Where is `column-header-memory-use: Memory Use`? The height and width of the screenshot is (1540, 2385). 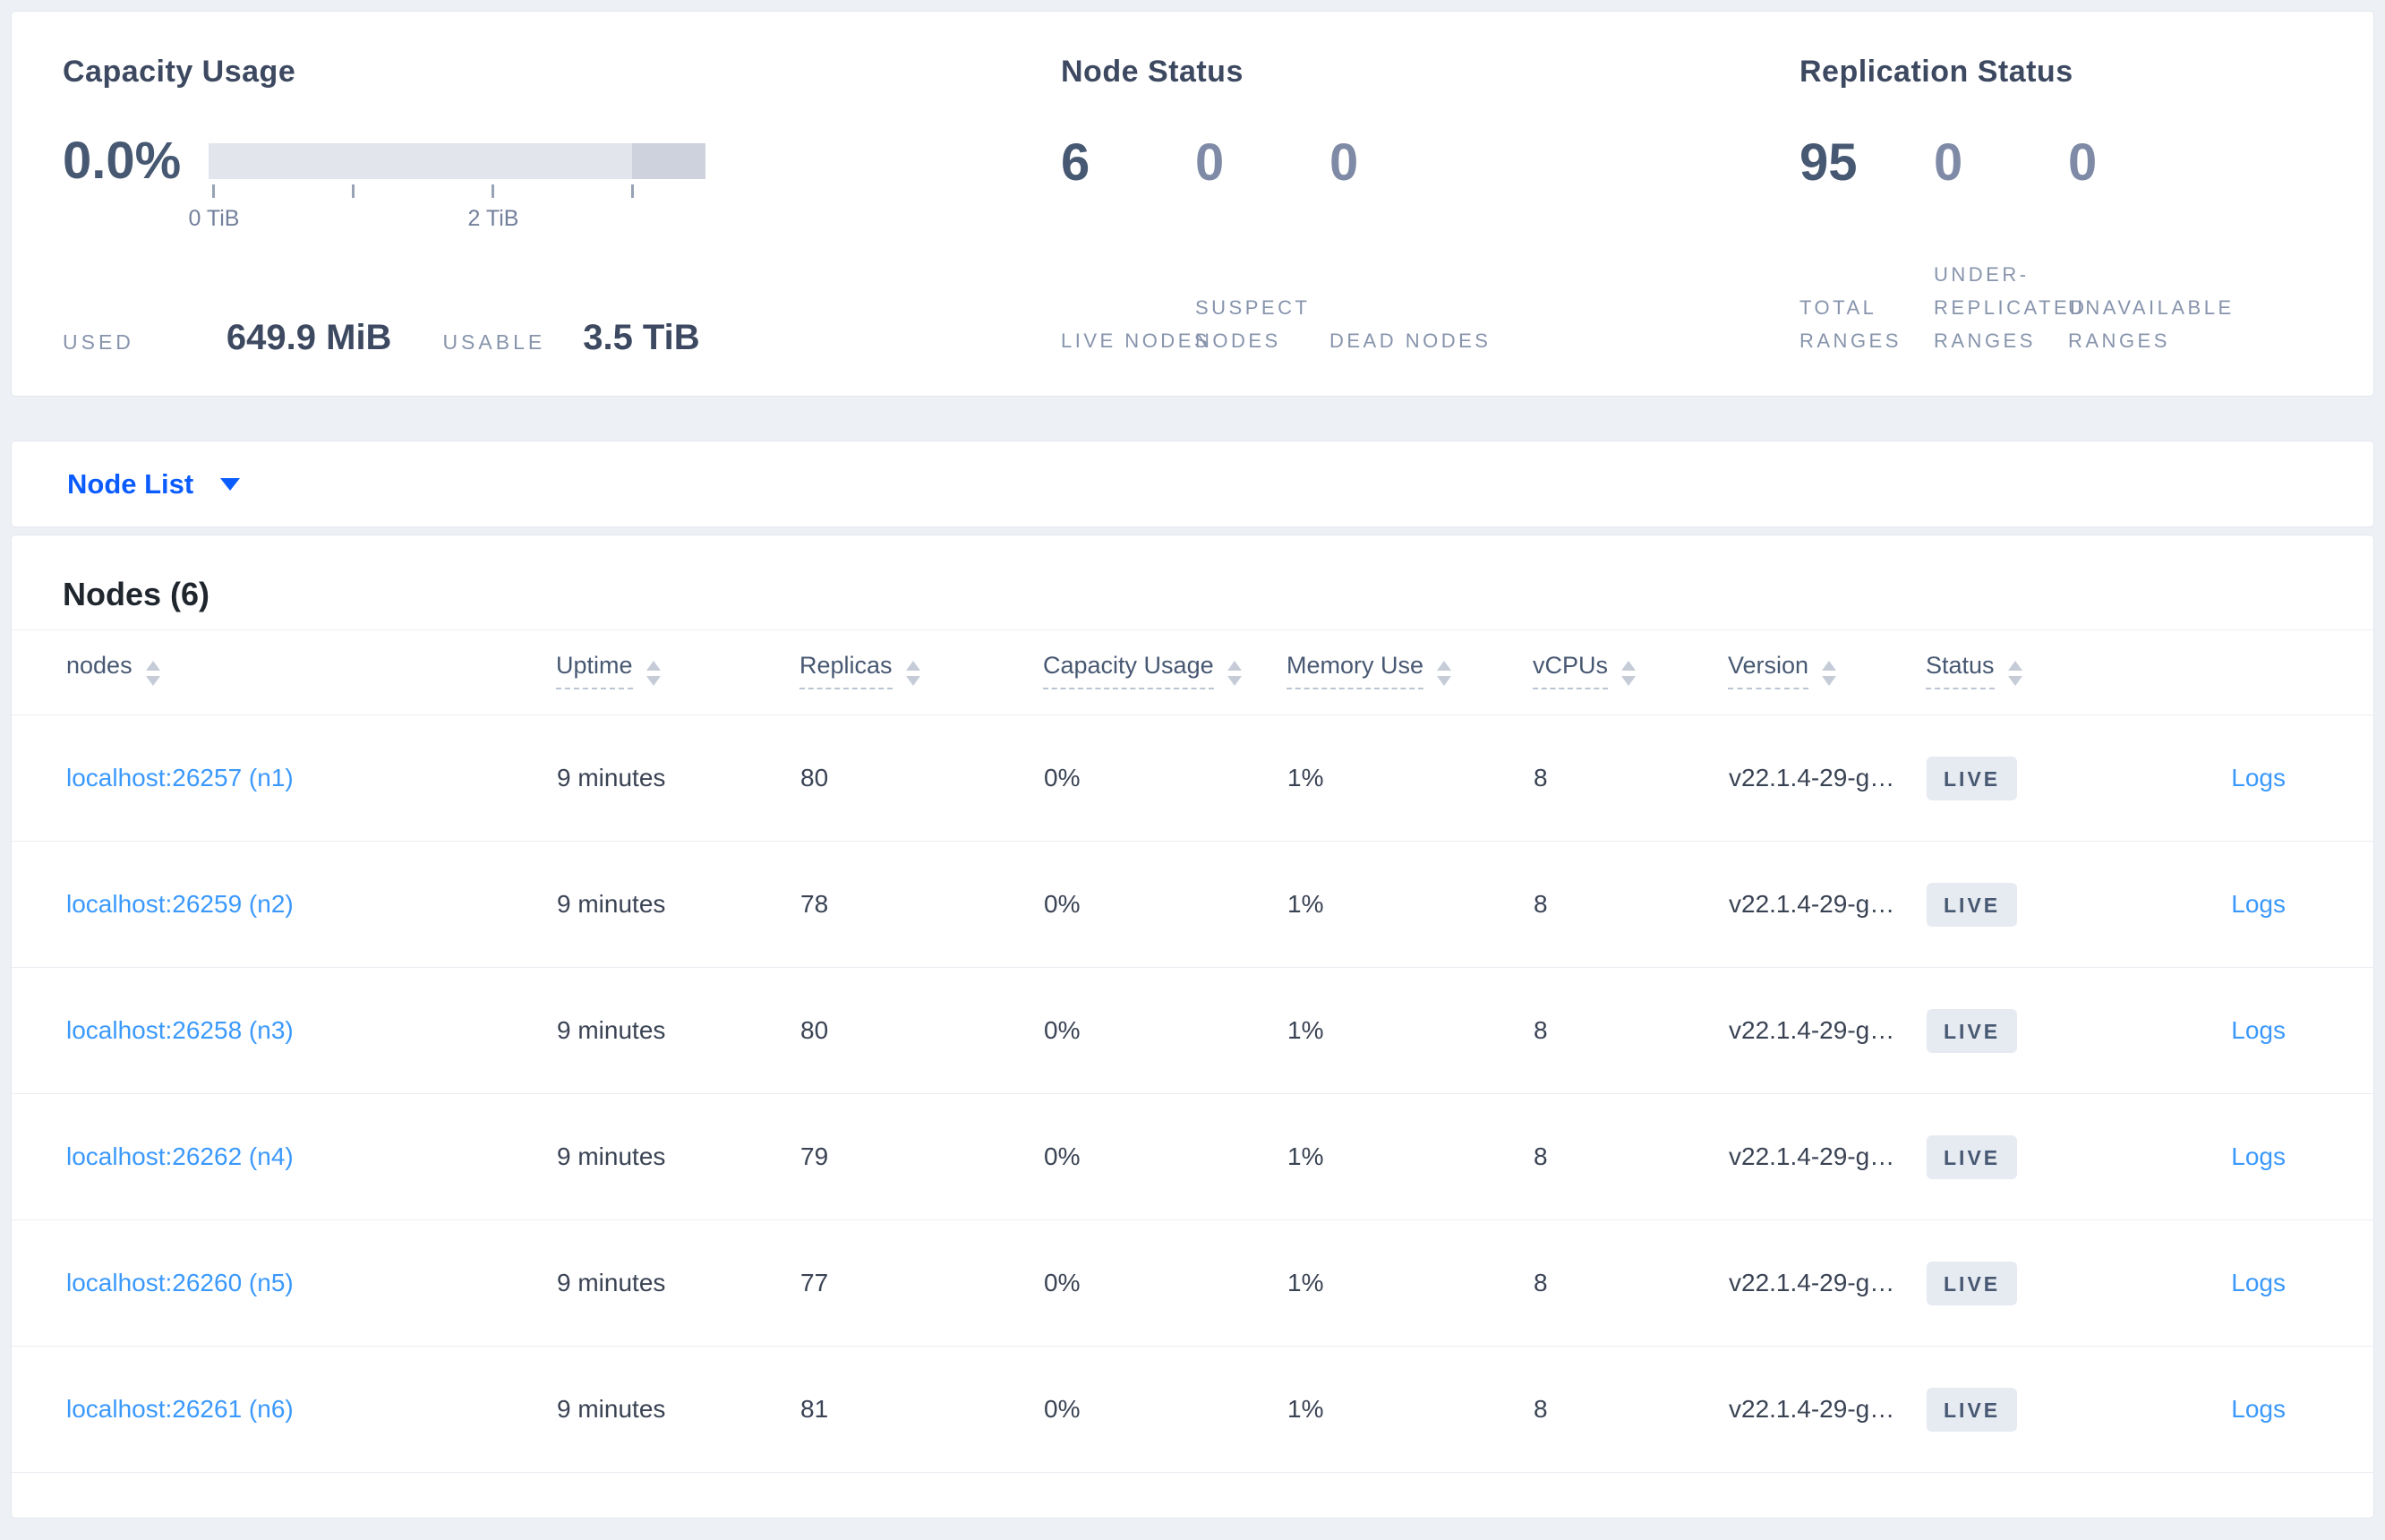 column-header-memory-use: Memory Use is located at coordinates (1410, 672).